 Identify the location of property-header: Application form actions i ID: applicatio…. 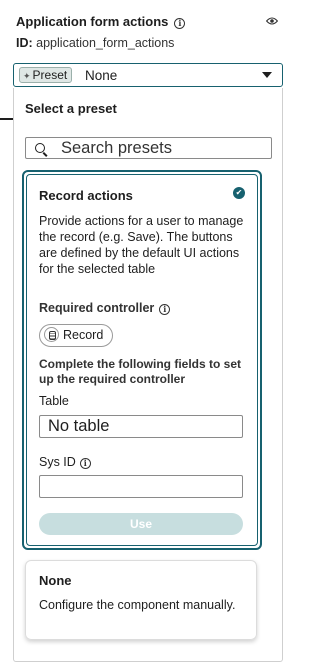
(147, 34).